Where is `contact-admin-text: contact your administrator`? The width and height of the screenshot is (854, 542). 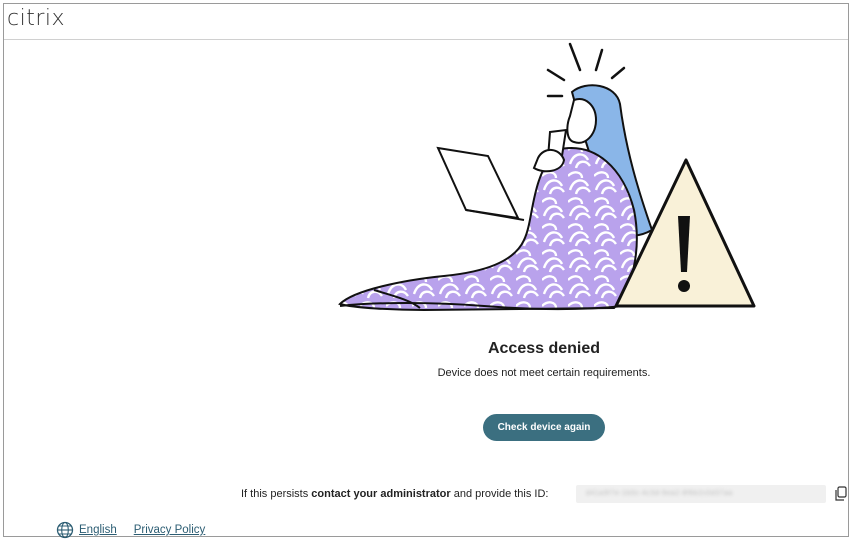 contact-admin-text: contact your administrator is located at coordinates (381, 494).